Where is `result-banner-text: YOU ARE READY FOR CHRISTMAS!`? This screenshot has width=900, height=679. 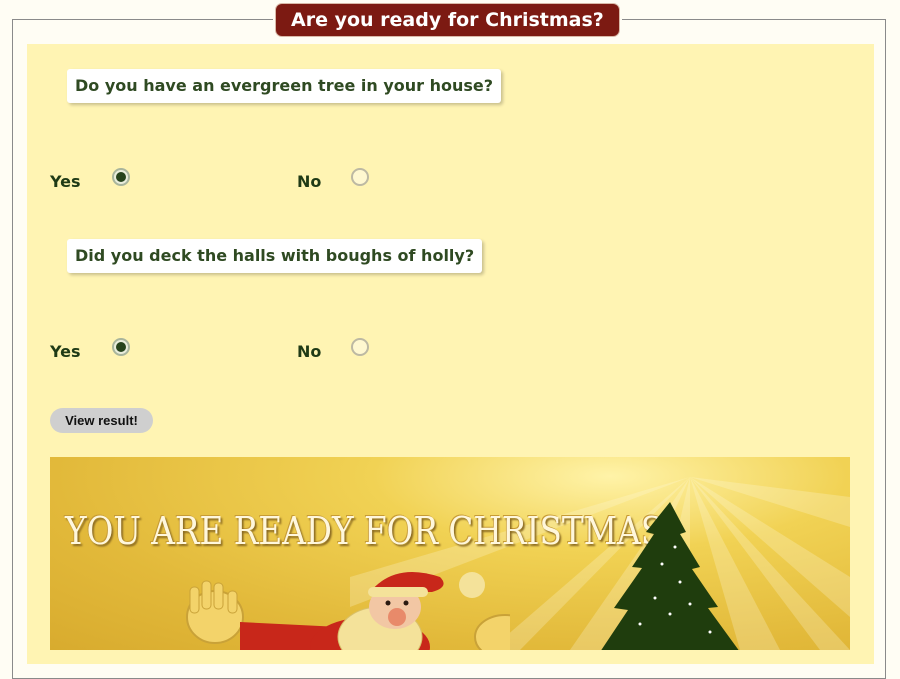
result-banner-text: YOU ARE READY FOR CHRISTMAS! is located at coordinates (371, 531).